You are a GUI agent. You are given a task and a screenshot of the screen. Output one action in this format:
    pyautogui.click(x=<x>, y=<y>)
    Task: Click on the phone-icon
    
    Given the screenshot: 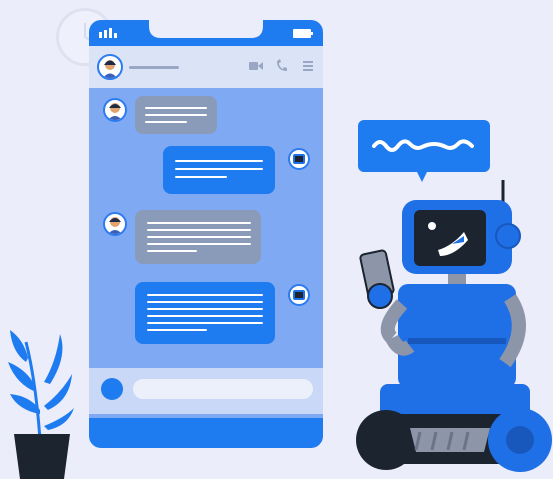 What is the action you would take?
    pyautogui.click(x=282, y=66)
    